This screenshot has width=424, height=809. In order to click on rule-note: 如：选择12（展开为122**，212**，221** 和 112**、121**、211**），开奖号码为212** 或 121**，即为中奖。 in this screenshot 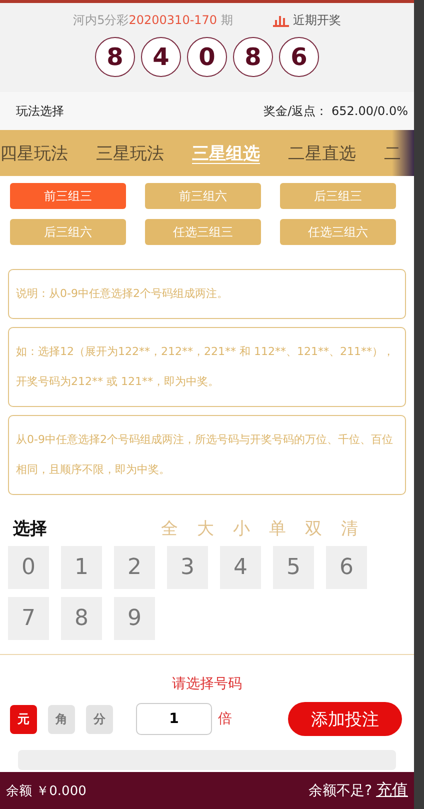, I will do `click(207, 367)`.